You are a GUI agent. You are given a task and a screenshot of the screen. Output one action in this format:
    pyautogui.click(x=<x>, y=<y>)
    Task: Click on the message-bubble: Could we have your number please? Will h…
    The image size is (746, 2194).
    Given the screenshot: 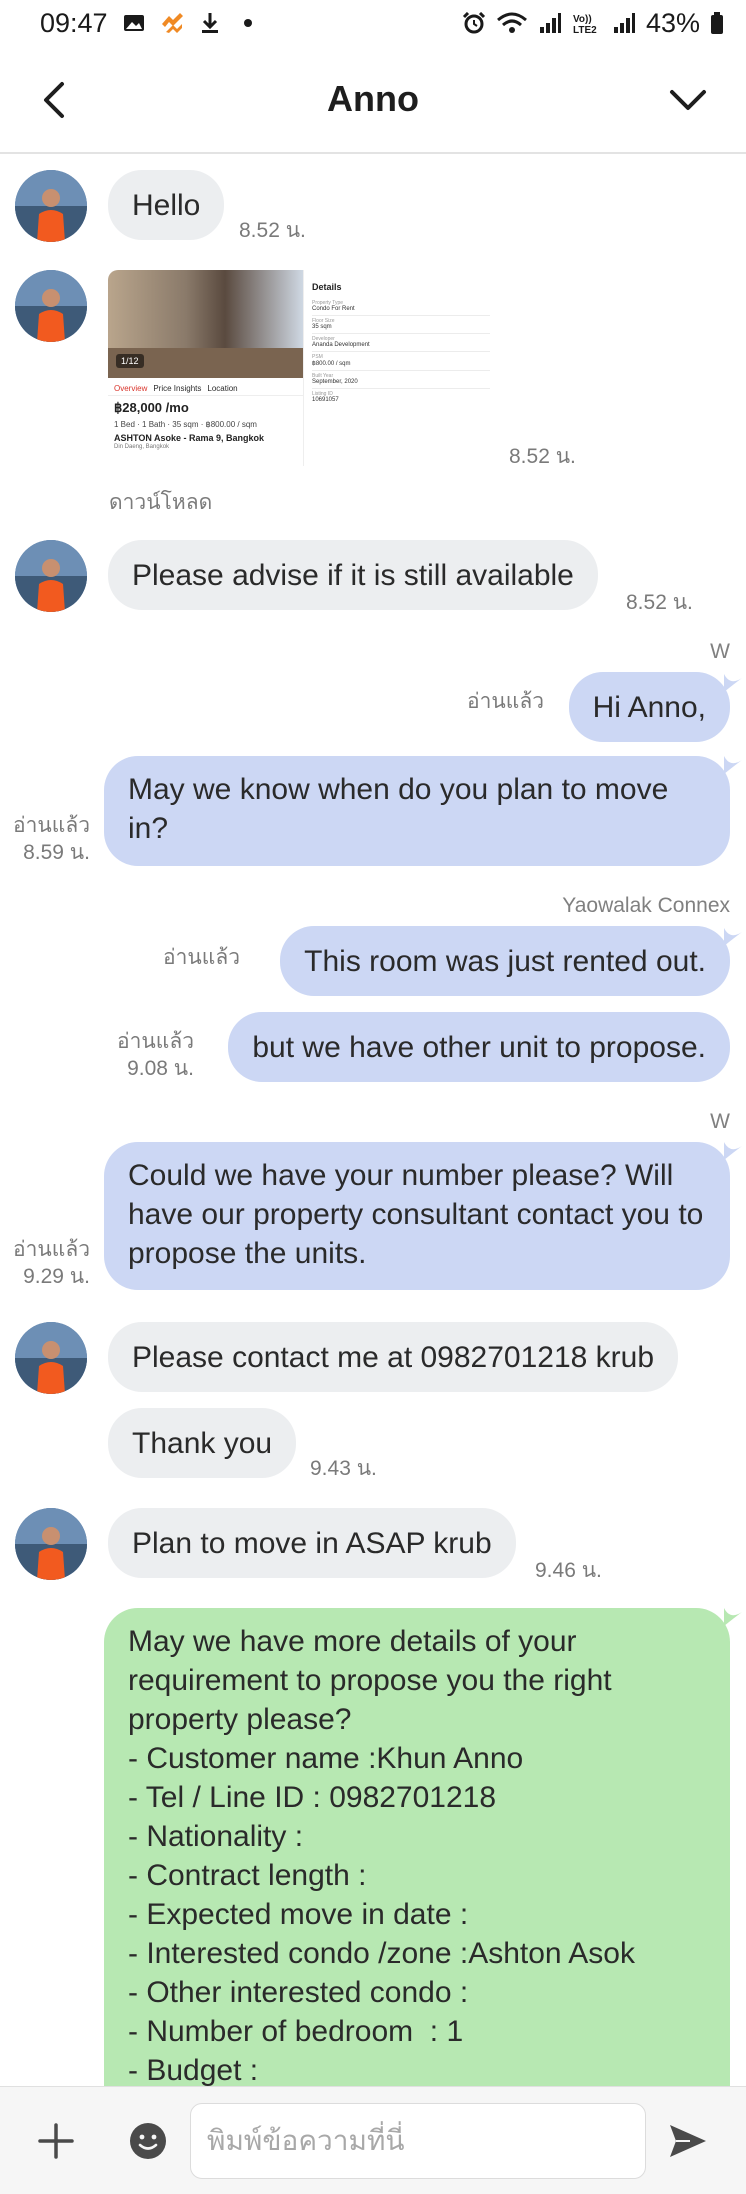 What is the action you would take?
    pyautogui.click(x=417, y=1216)
    